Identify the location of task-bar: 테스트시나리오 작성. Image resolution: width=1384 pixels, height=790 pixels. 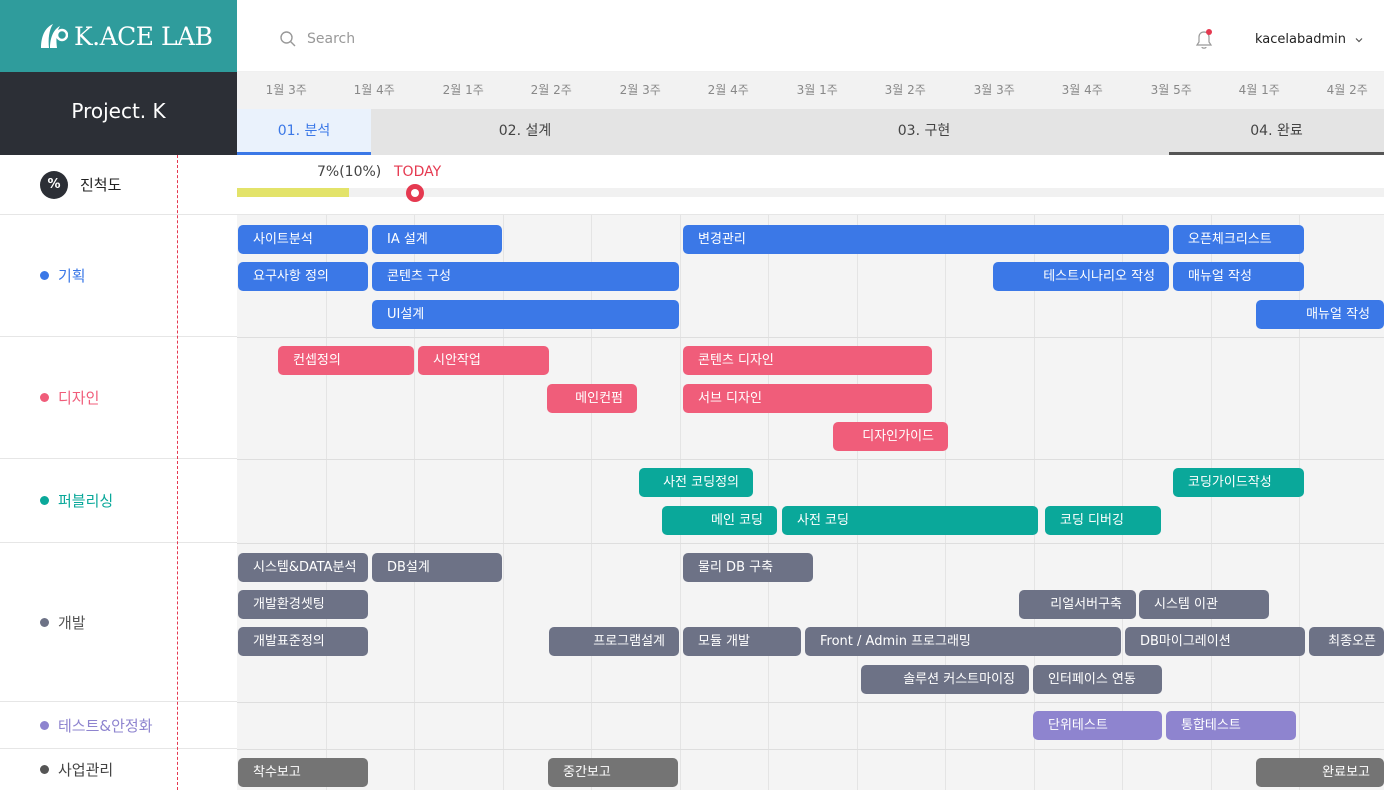
(1081, 276).